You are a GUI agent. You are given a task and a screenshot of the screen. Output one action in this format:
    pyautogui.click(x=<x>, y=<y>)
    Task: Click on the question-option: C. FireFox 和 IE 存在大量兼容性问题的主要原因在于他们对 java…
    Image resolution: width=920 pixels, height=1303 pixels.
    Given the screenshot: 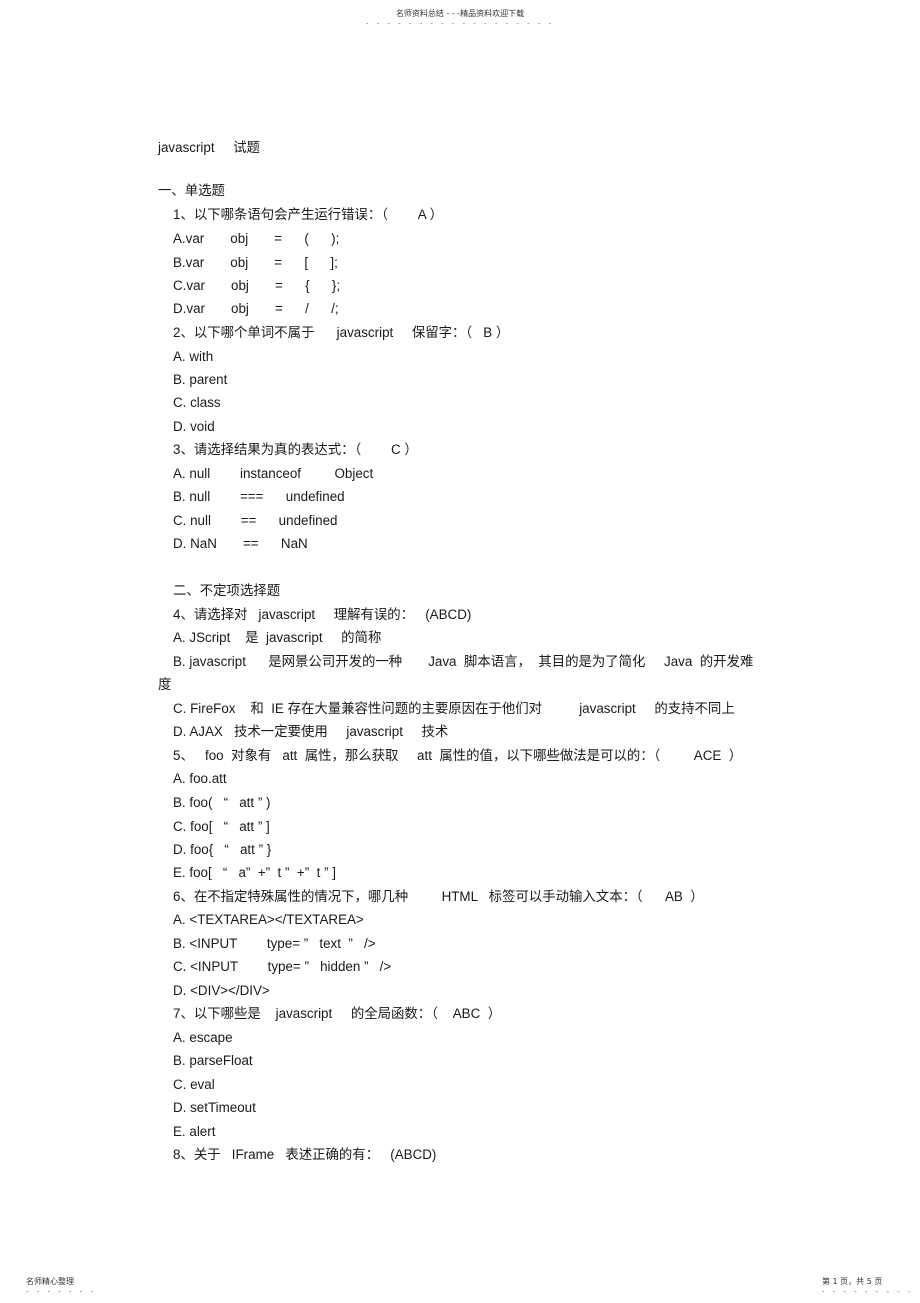 What is the action you would take?
    pyautogui.click(x=454, y=708)
    